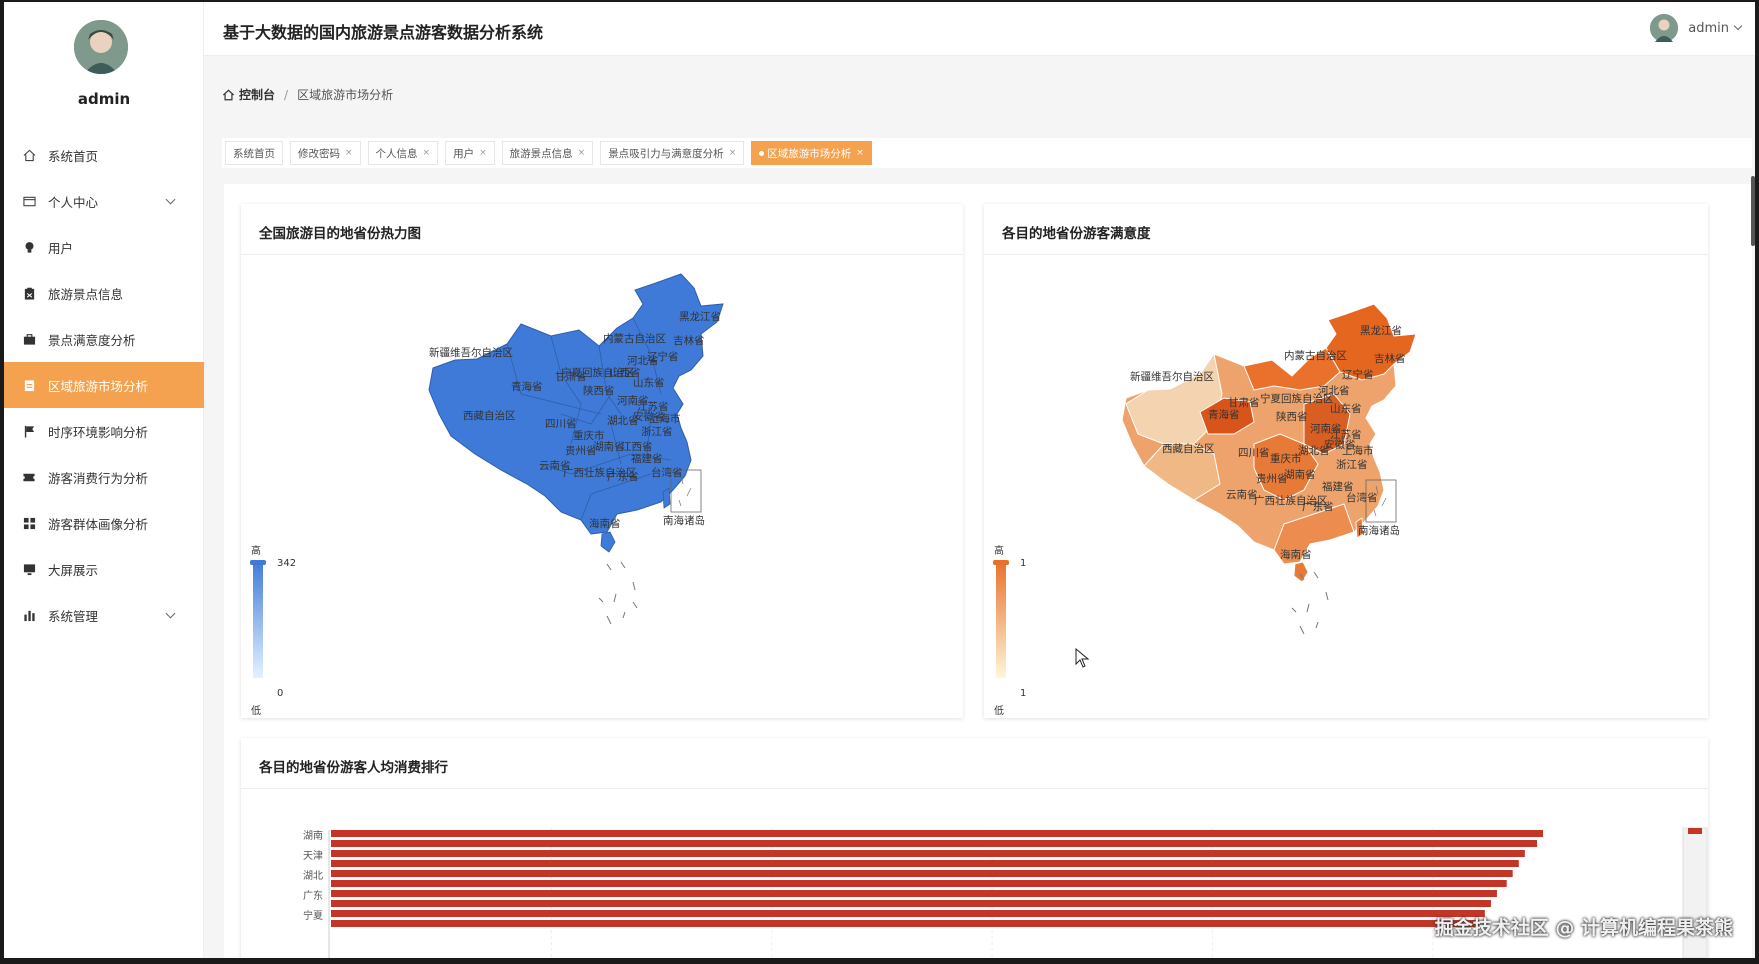  I want to click on tab-personal-info: 个人信息 ×, so click(403, 153).